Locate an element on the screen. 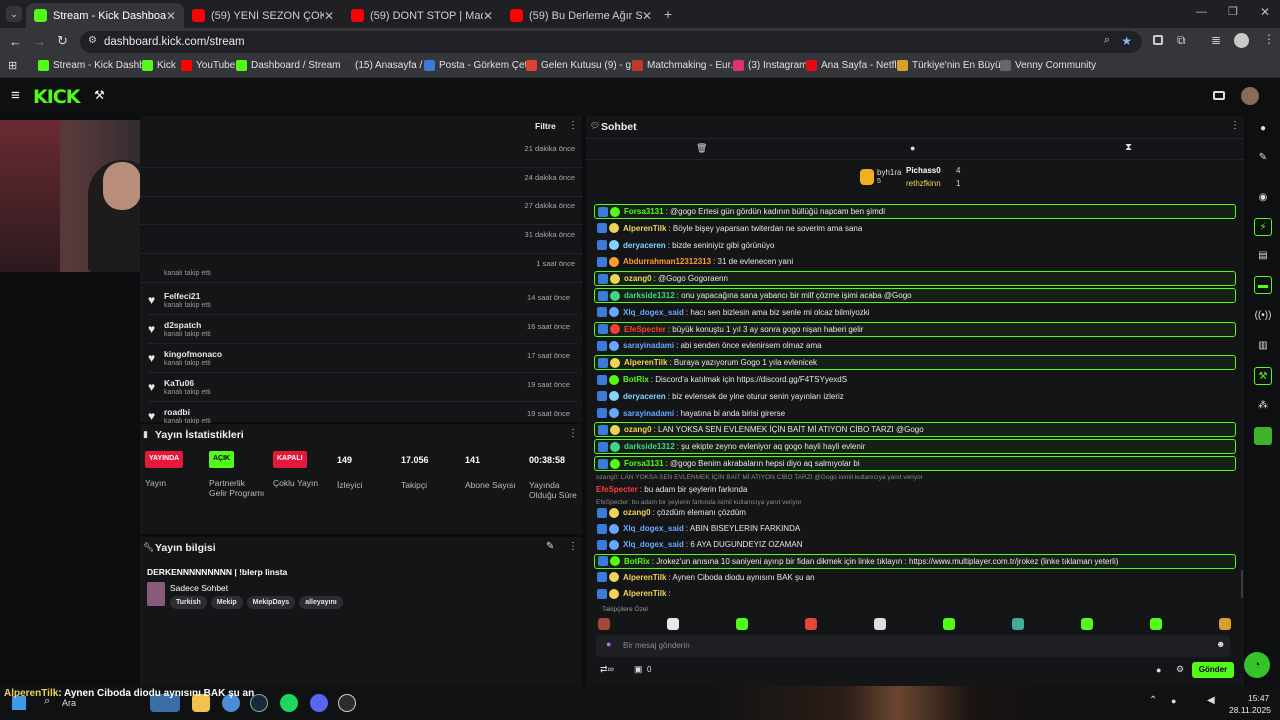 The image size is (1280, 720). follower-name: Felfeci21 is located at coordinates (182, 296).